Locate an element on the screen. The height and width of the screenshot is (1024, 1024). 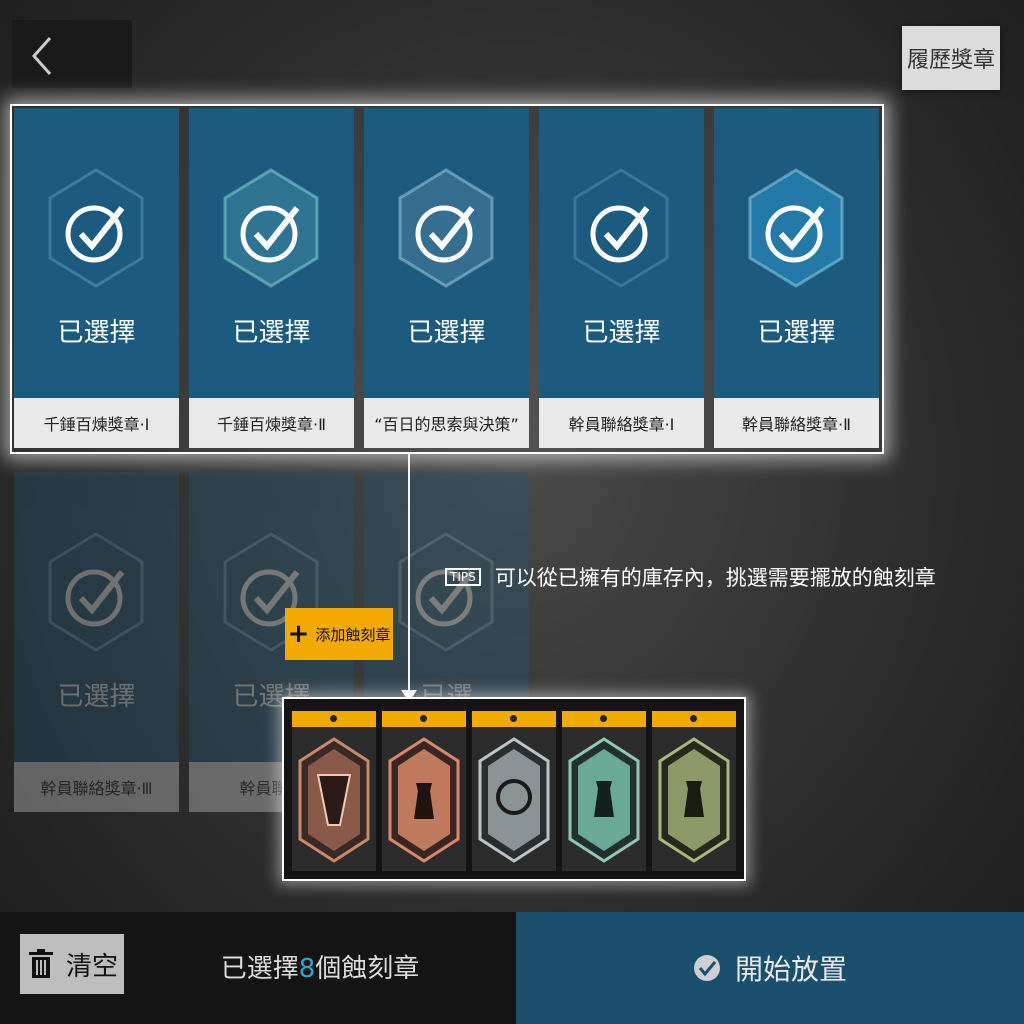
clear-label: 清空 is located at coordinates (92, 966).